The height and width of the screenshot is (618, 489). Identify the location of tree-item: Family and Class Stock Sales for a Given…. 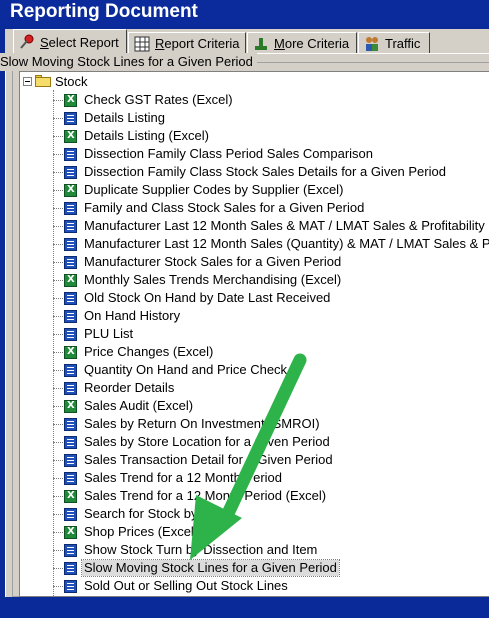
(209, 208).